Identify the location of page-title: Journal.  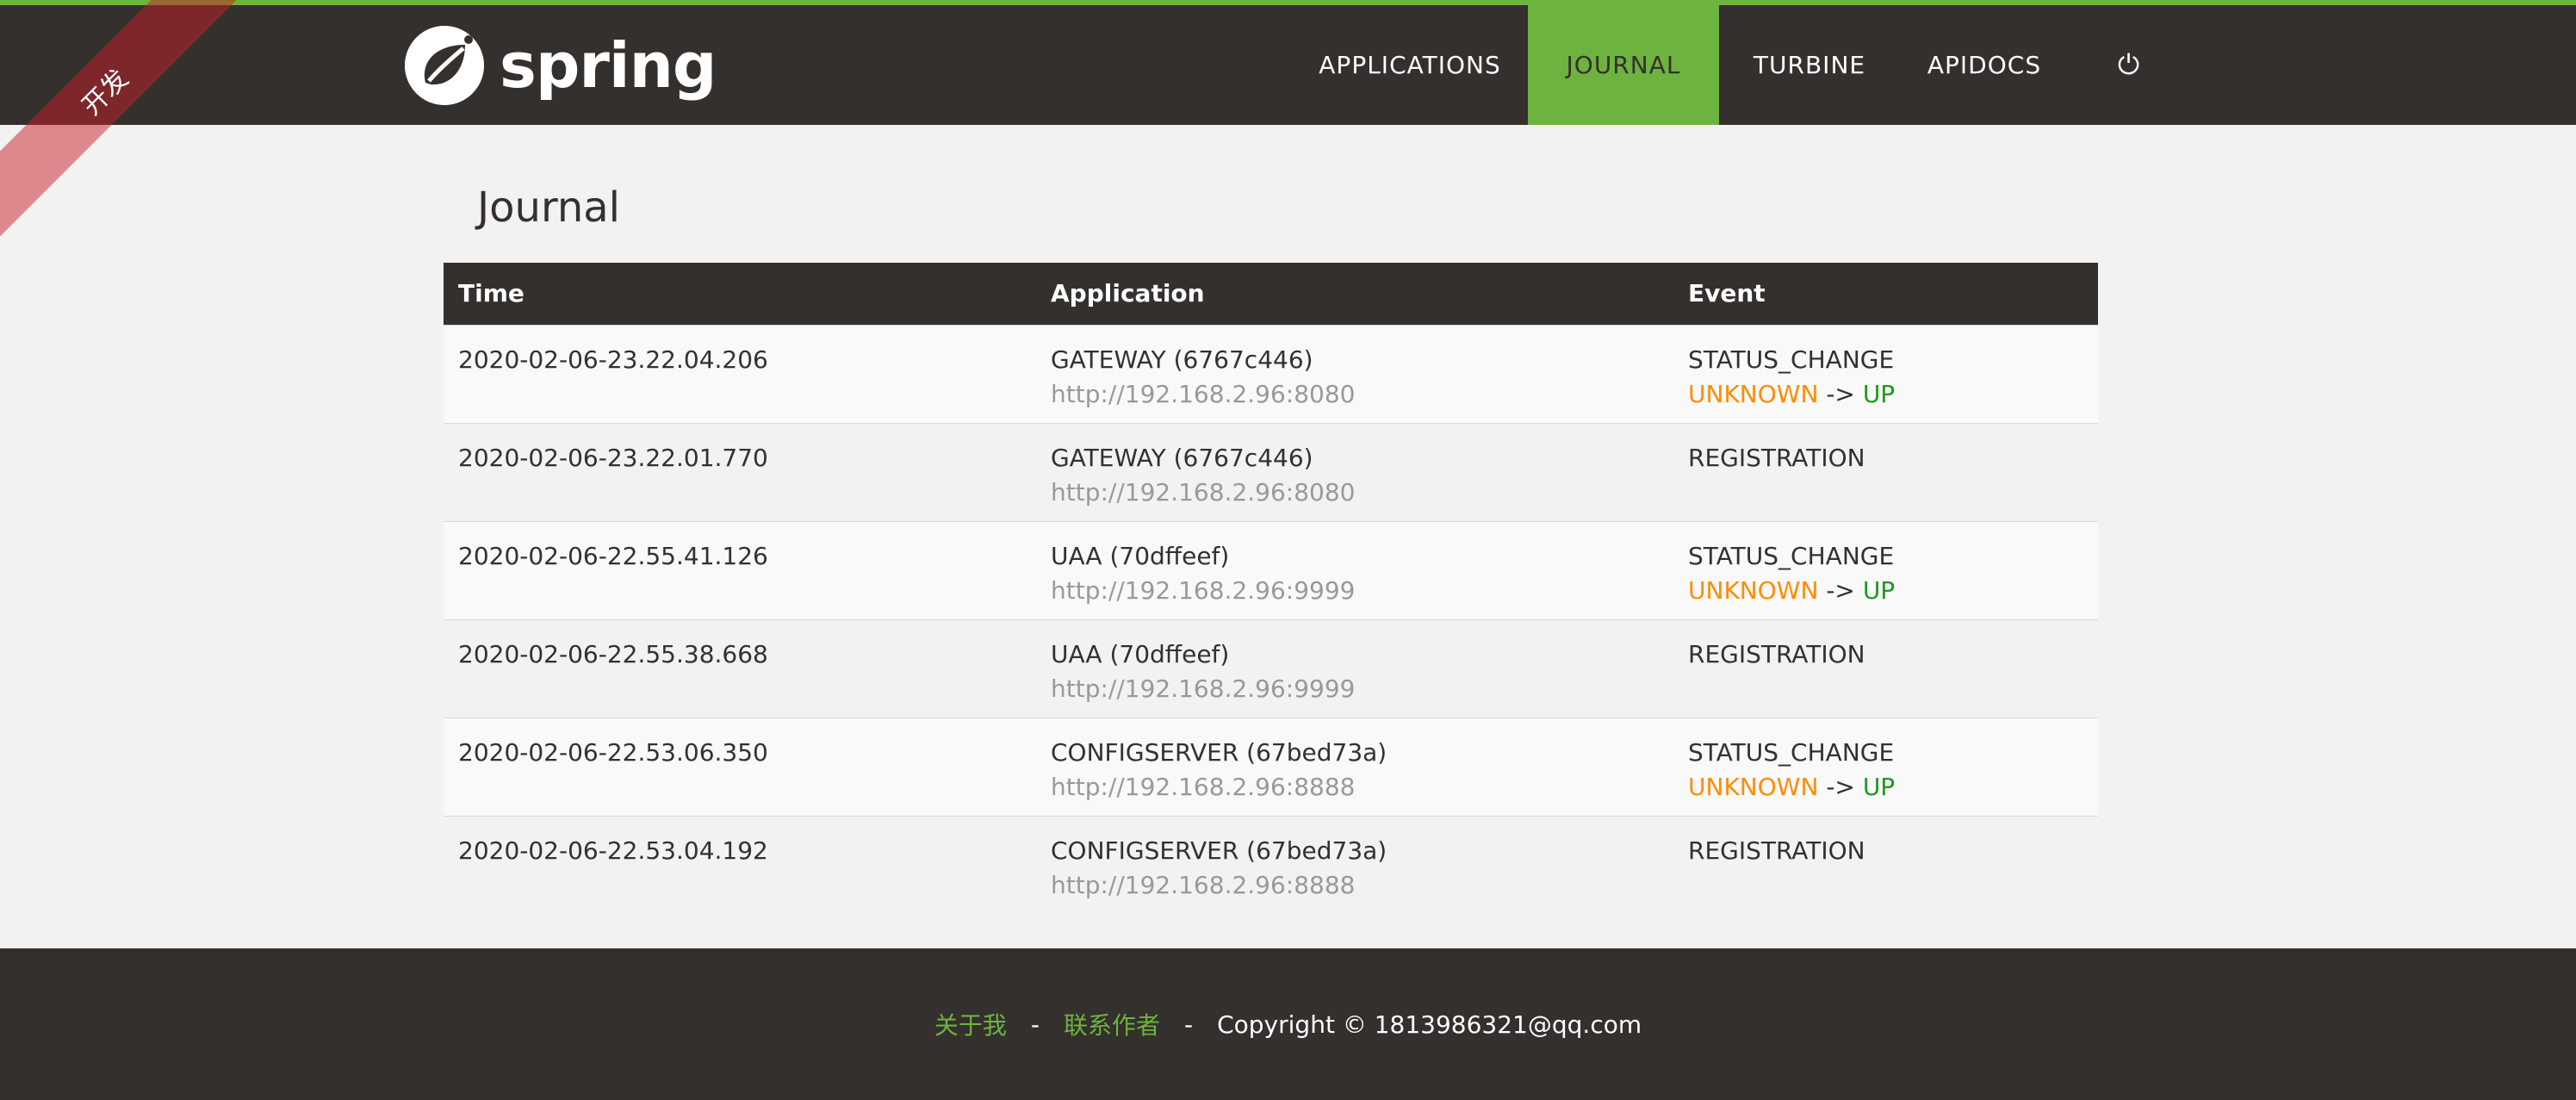
(549, 207).